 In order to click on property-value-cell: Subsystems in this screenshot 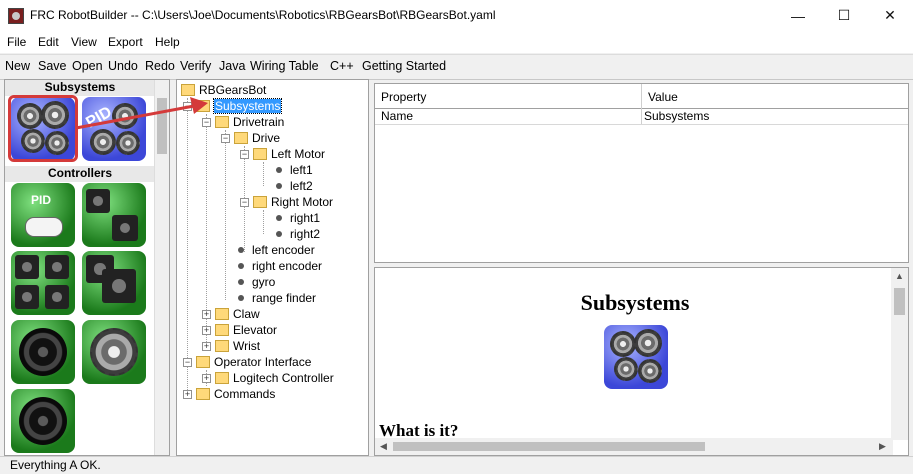, I will do `click(676, 116)`.